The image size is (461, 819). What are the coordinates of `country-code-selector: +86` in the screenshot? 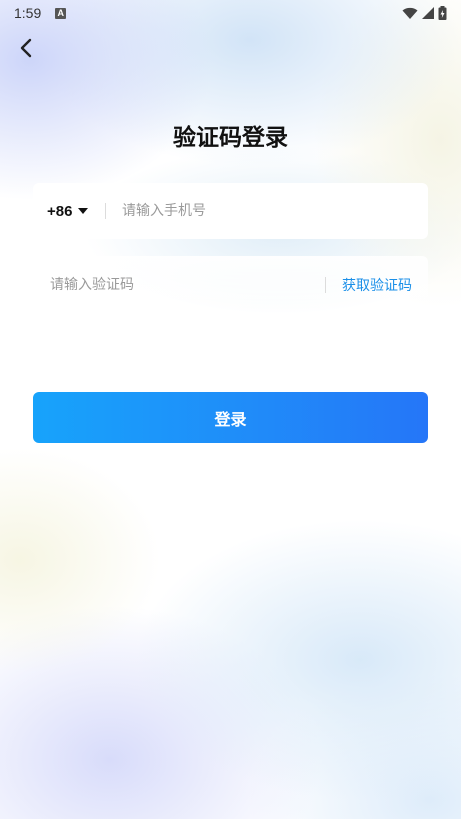 It's located at (69, 211).